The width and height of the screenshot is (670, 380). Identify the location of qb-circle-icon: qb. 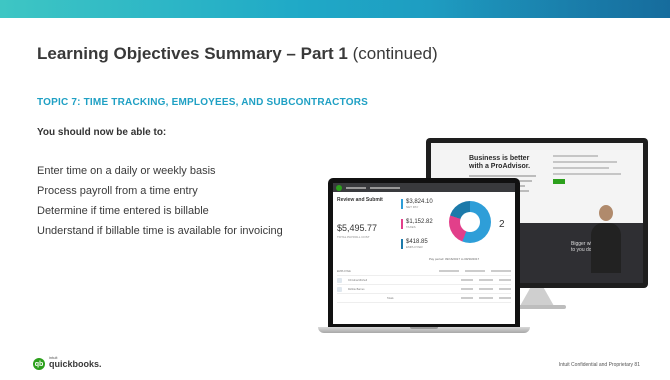
(39, 364).